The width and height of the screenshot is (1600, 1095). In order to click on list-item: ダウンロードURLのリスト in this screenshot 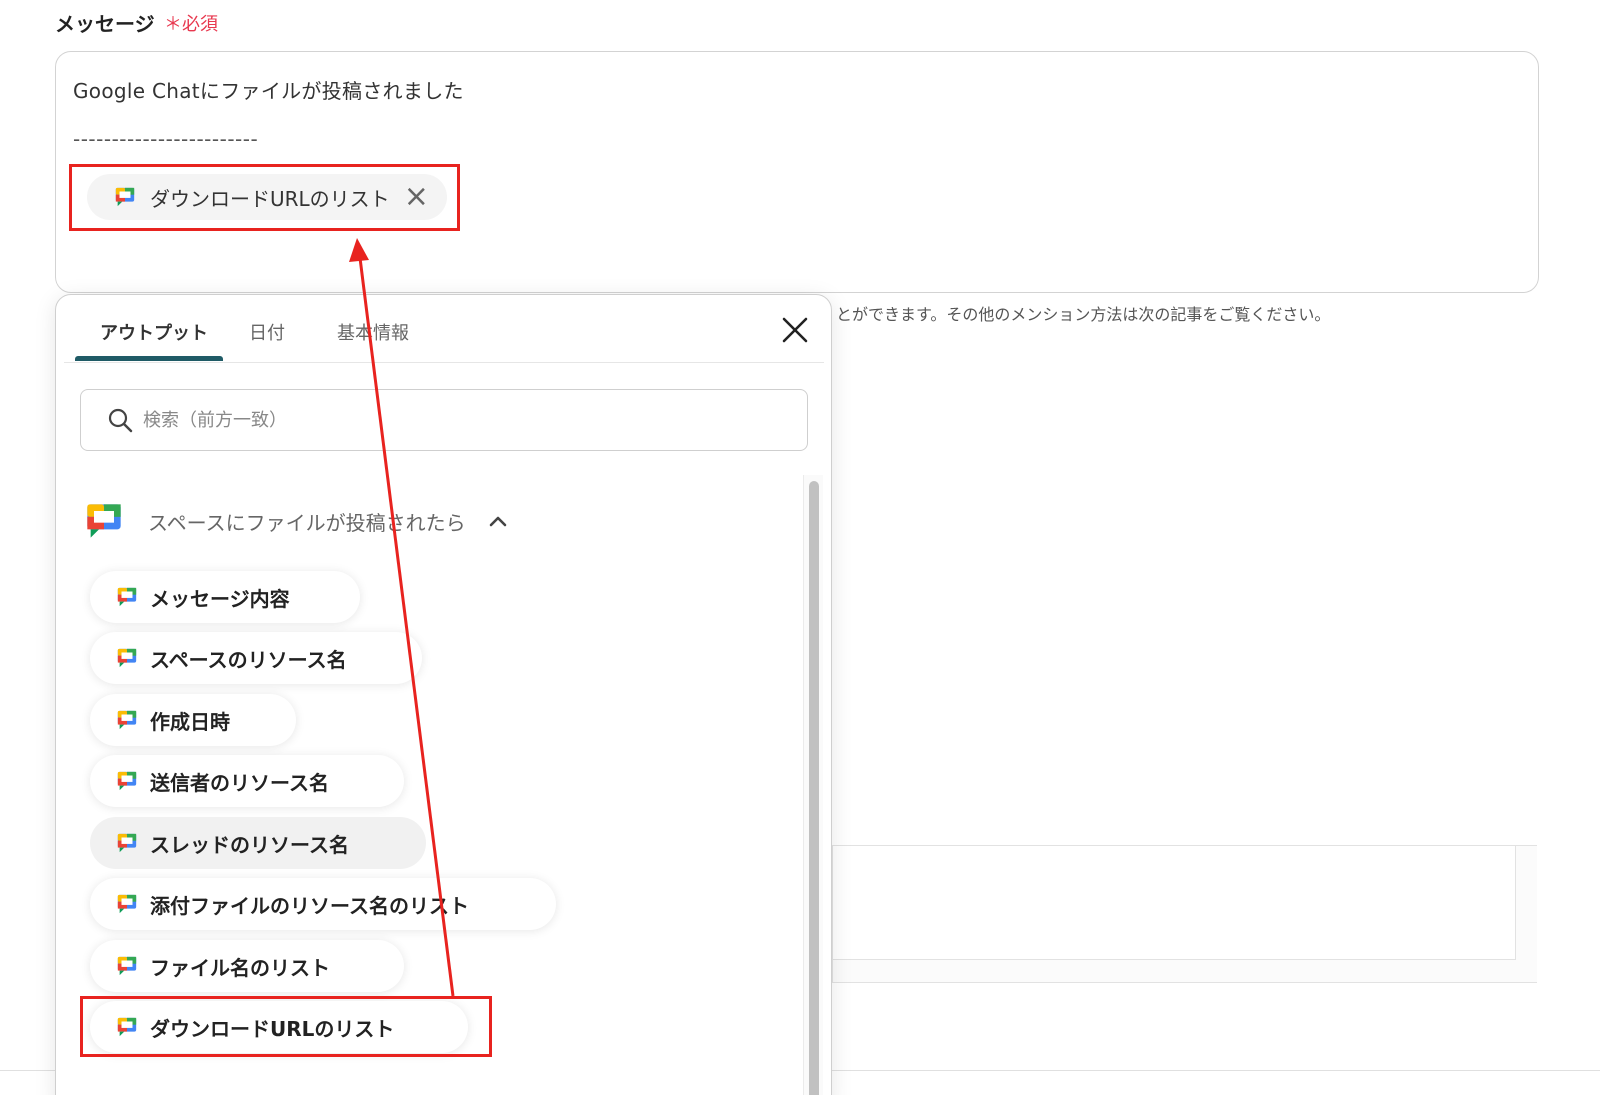, I will do `click(279, 1027)`.